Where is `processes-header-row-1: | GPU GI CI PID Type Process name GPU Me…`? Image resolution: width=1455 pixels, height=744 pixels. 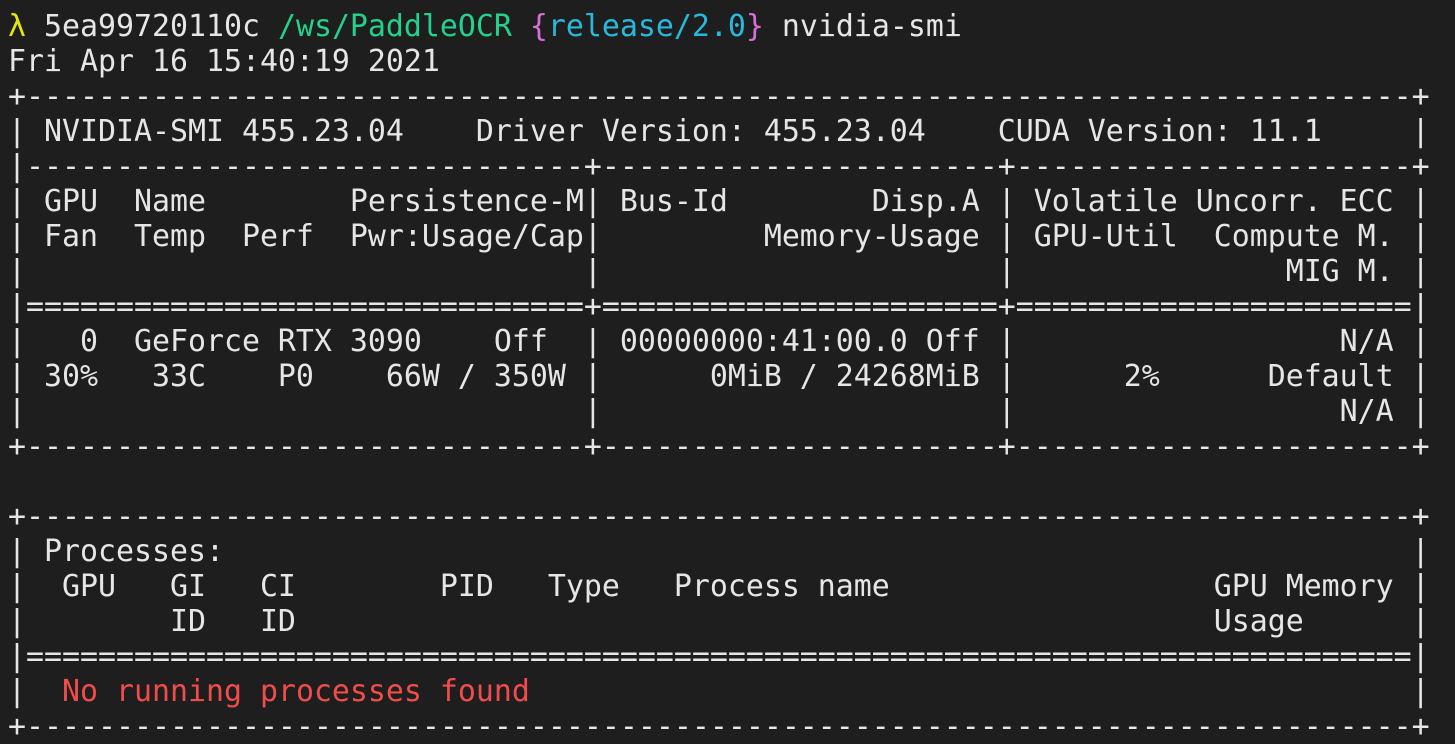
processes-header-row-1: | GPU GI CI PID Type Process name GPU Me… is located at coordinates (719, 586).